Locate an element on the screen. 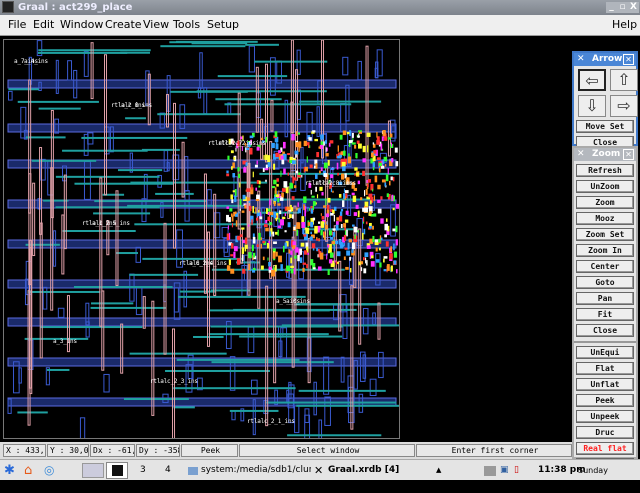  zoom-pan-button: Pan is located at coordinates (605, 298).